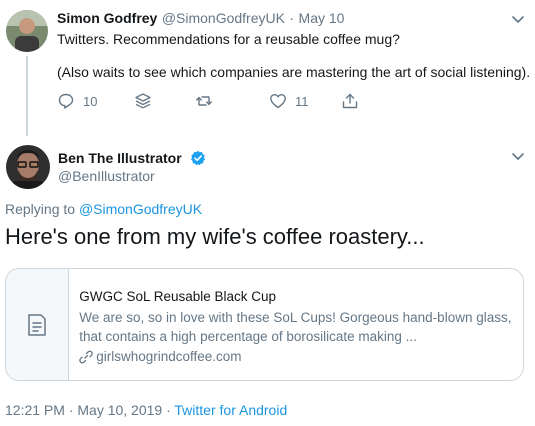  I want to click on document-icon, so click(37, 324).